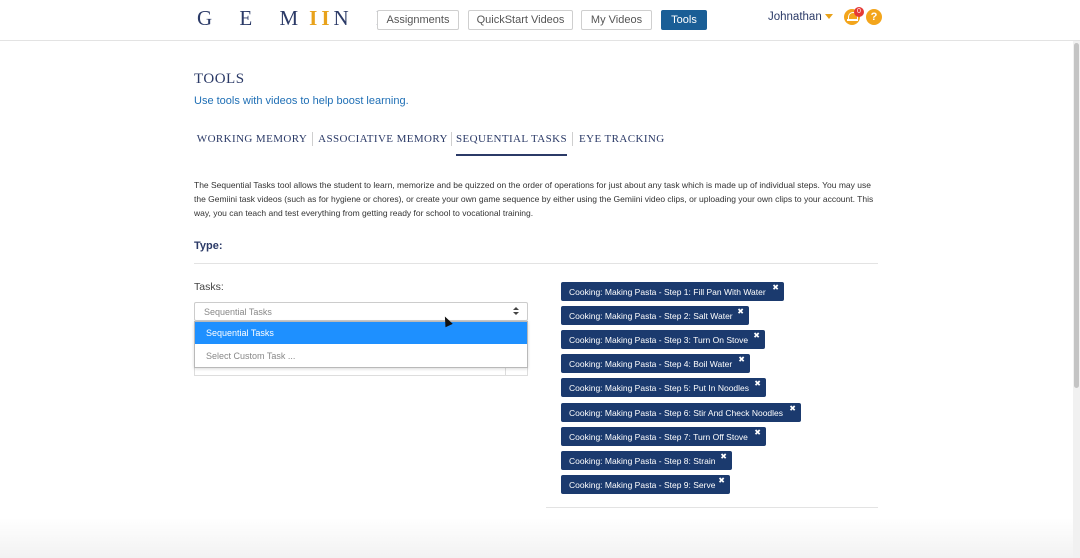 This screenshot has height=558, width=1080. What do you see at coordinates (536, 538) in the screenshot?
I see `page-footer-fade` at bounding box center [536, 538].